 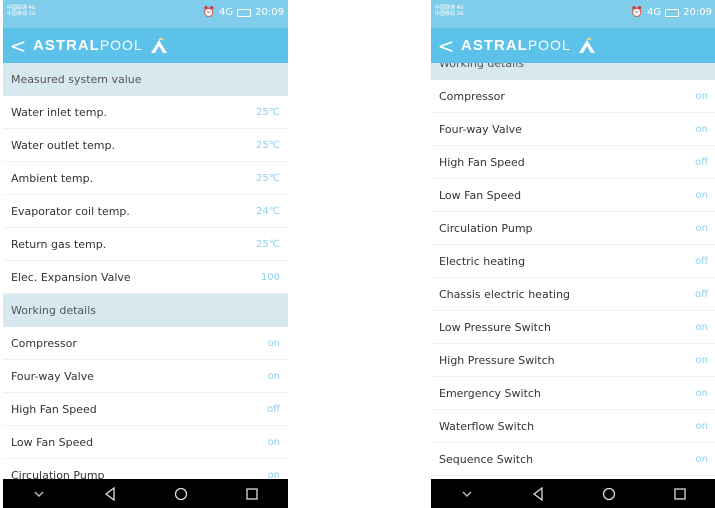 What do you see at coordinates (486, 459) in the screenshot?
I see `item-label: Sequence Switch` at bounding box center [486, 459].